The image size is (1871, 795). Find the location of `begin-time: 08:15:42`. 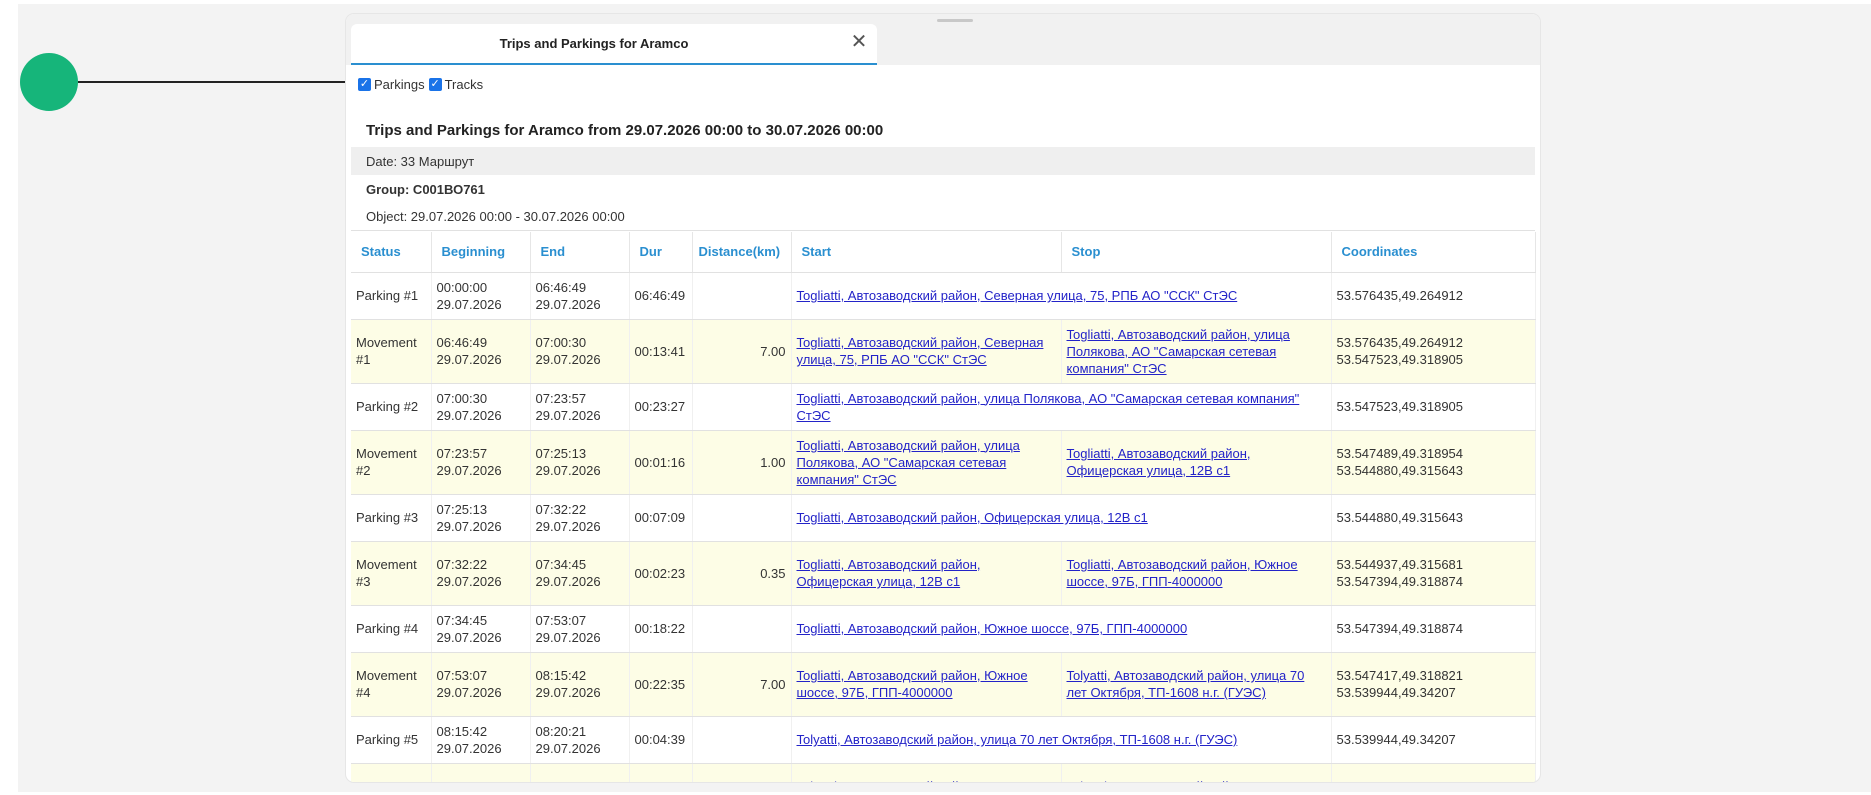

begin-time: 08:15:42 is located at coordinates (462, 731).